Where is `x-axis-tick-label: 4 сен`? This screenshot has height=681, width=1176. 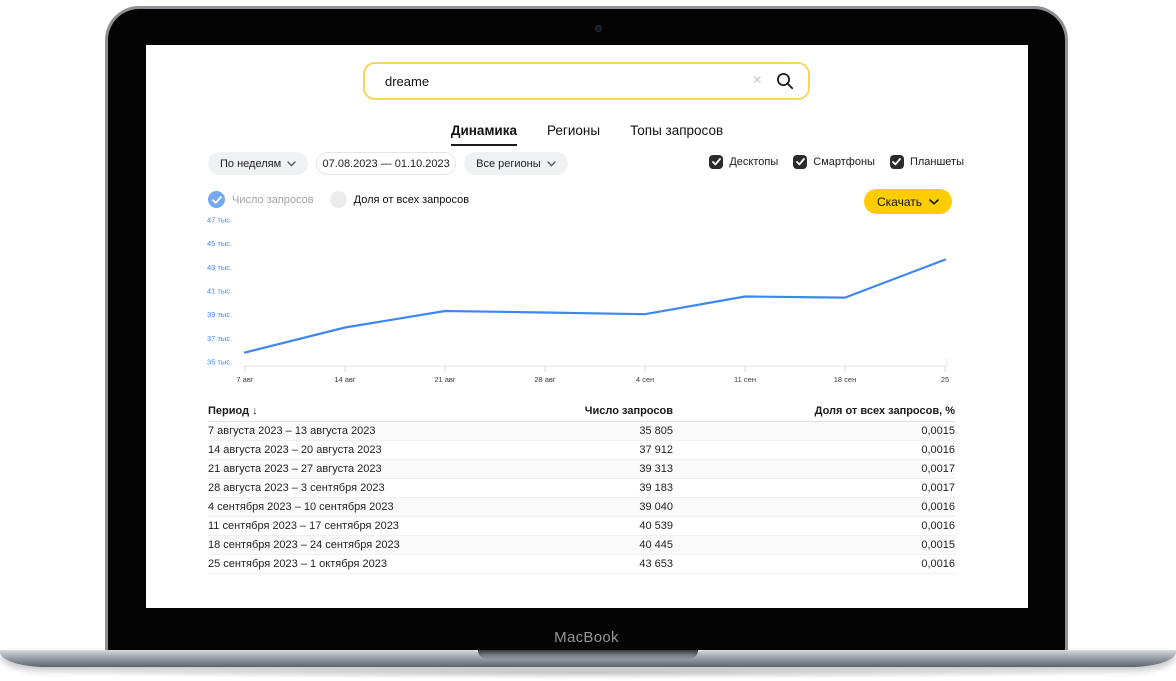
x-axis-tick-label: 4 сен is located at coordinates (645, 379).